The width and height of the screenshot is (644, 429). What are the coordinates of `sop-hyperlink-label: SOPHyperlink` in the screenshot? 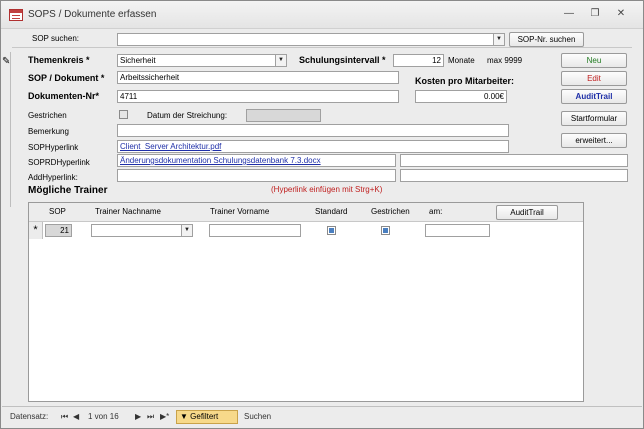 It's located at (53, 147).